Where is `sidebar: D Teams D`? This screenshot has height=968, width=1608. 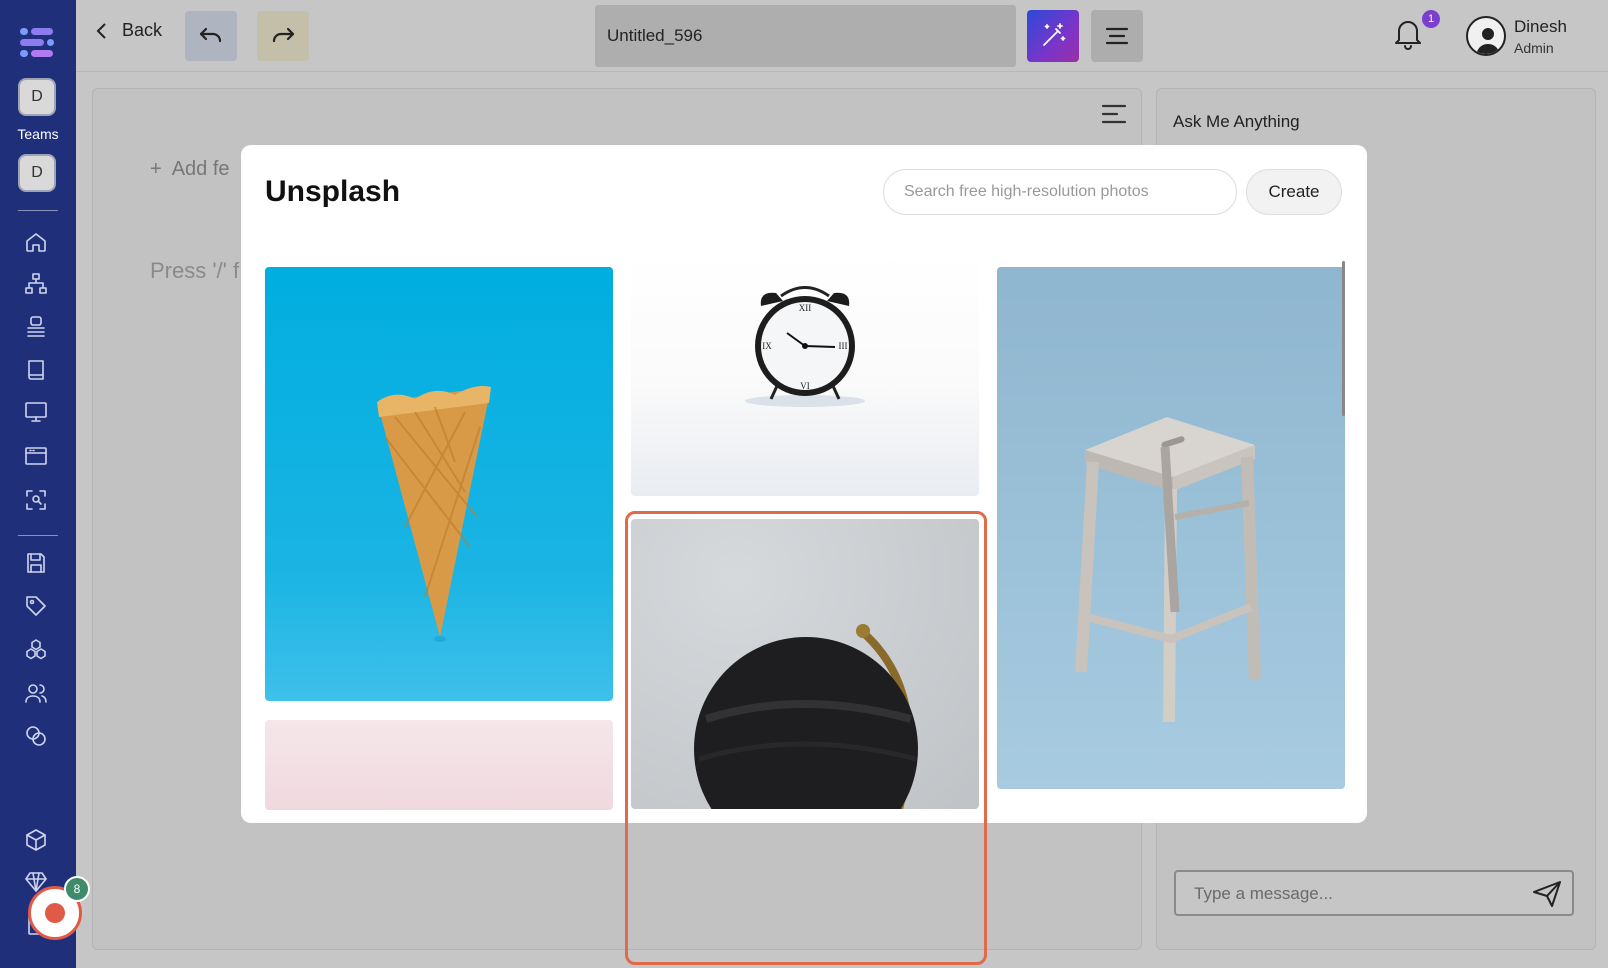
sidebar: D Teams D is located at coordinates (38, 484).